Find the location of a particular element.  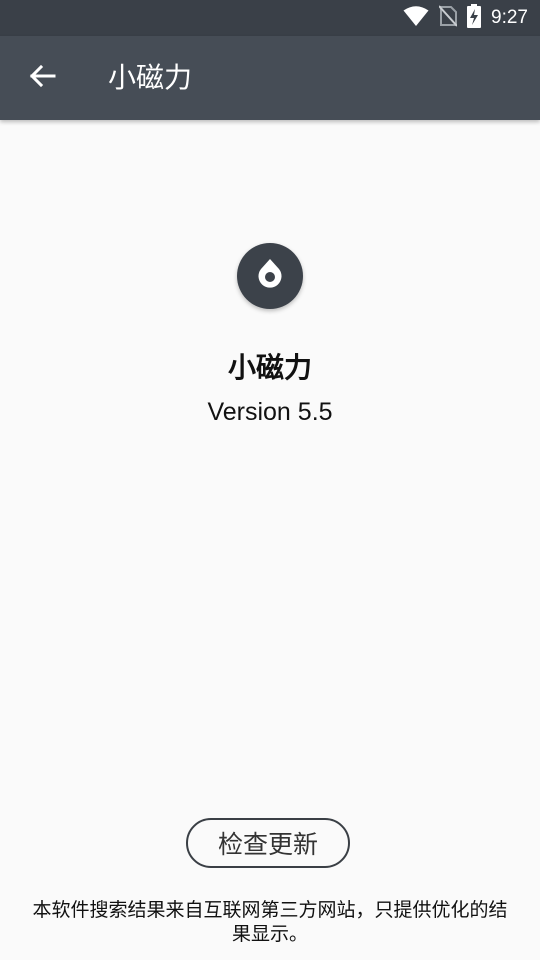

check-update-button: 检查更新 is located at coordinates (268, 843).